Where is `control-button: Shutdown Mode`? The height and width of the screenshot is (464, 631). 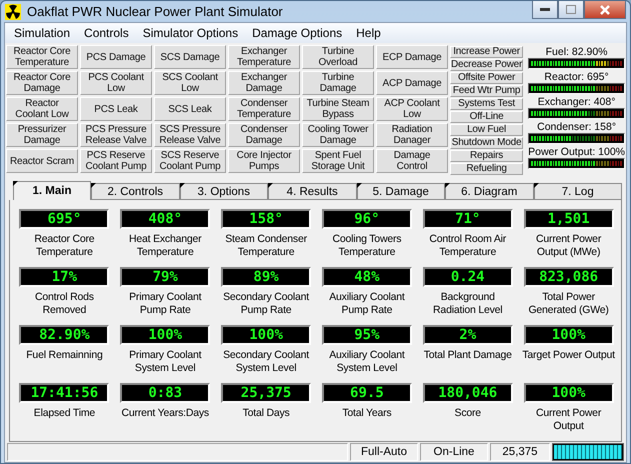
control-button: Shutdown Mode is located at coordinates (487, 143).